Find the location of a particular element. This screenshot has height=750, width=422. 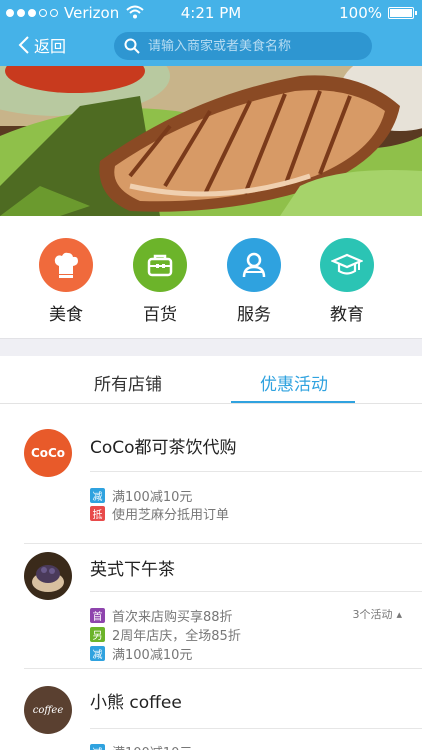

caret-up-icon: ▴ is located at coordinates (399, 614).